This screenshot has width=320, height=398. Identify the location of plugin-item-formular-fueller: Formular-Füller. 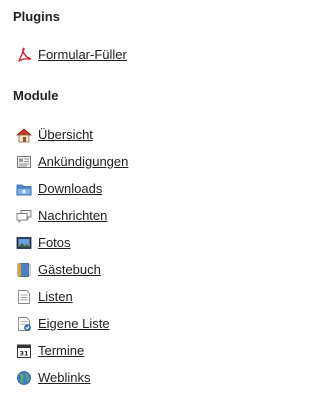
(71, 54).